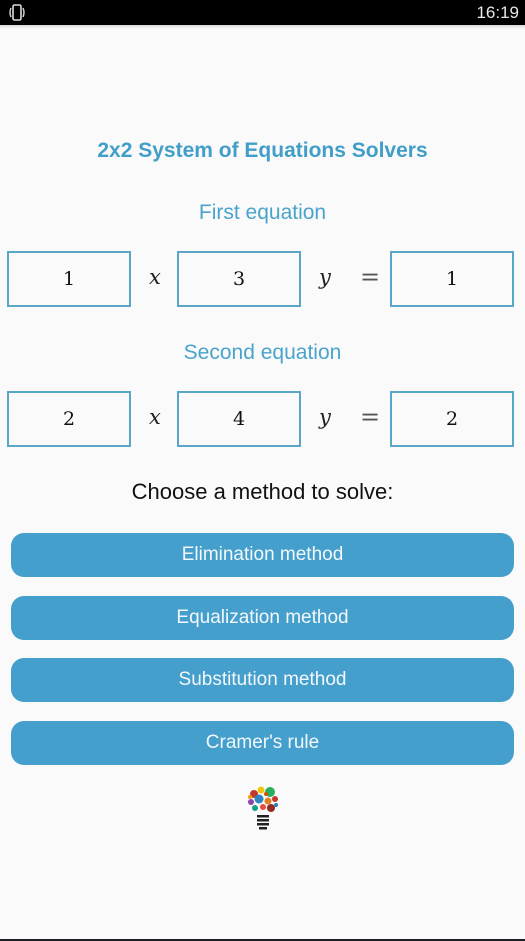  Describe the element at coordinates (262, 680) in the screenshot. I see `substitution-method-button: Substitution method` at that location.